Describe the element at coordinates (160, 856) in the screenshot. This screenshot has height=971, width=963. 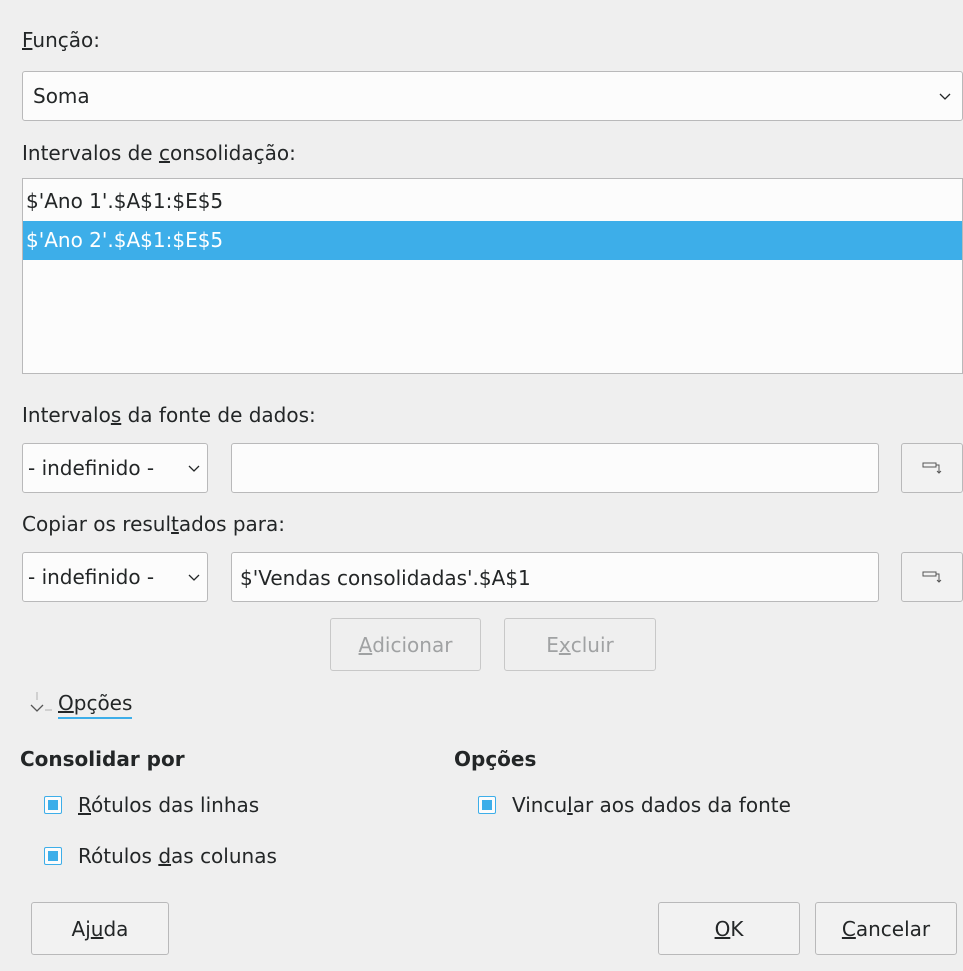
I see `column-labels-checkbox: Rótulos das colunas` at that location.